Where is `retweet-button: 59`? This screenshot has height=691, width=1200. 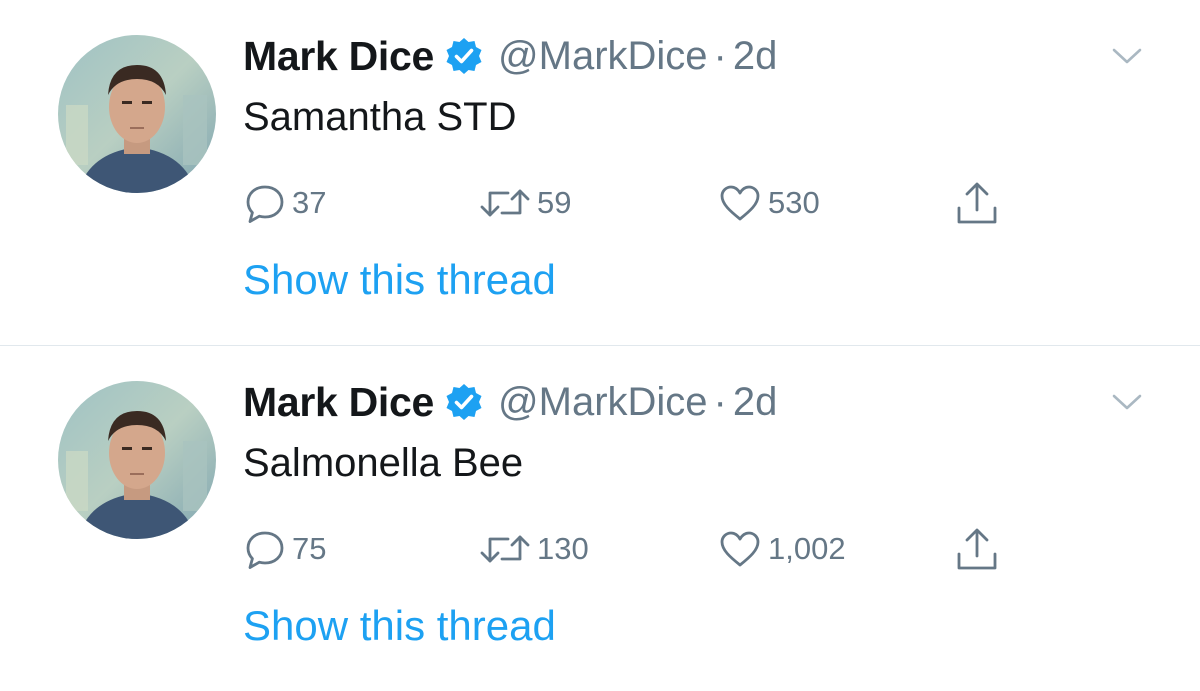
retweet-button: 59 is located at coordinates (525, 203).